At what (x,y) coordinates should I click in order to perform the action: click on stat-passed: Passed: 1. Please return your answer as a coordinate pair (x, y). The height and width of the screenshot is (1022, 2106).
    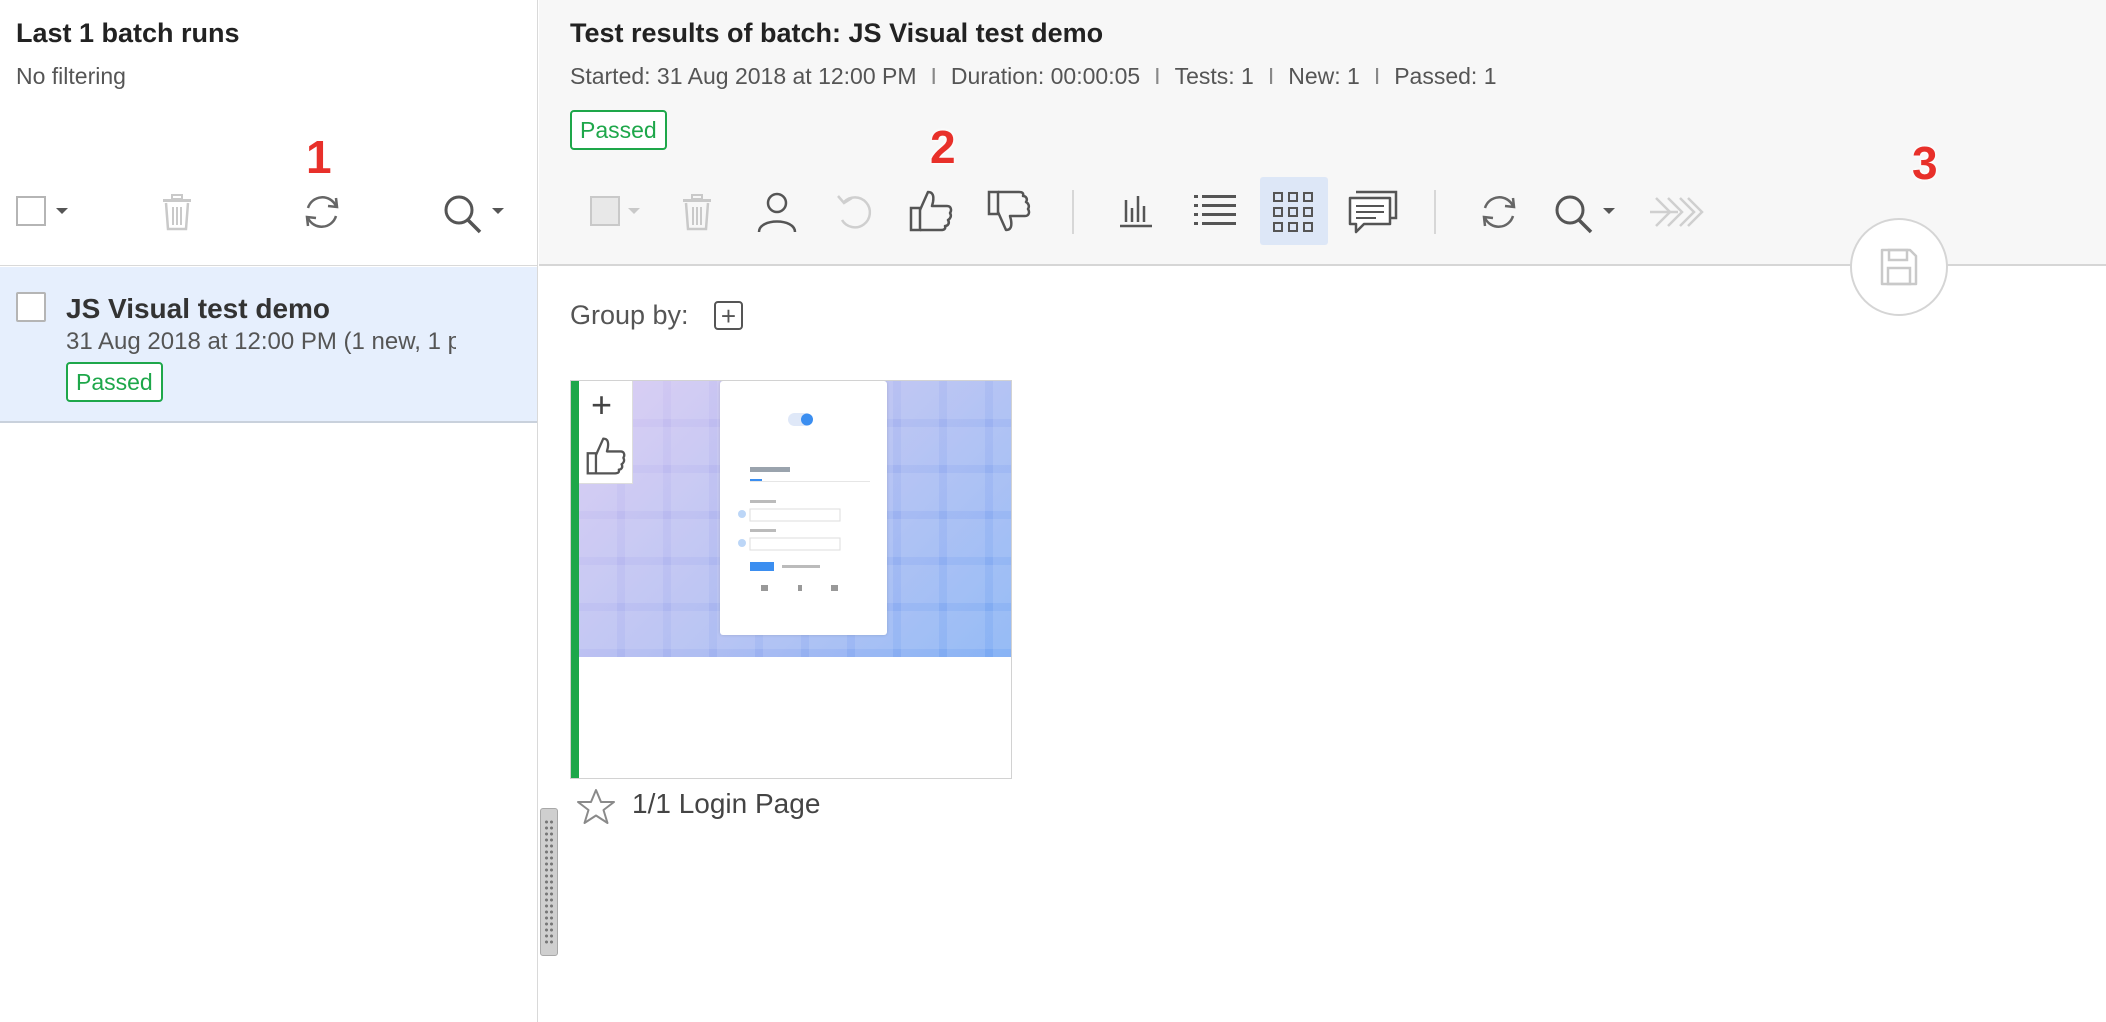
    Looking at the image, I should click on (1445, 76).